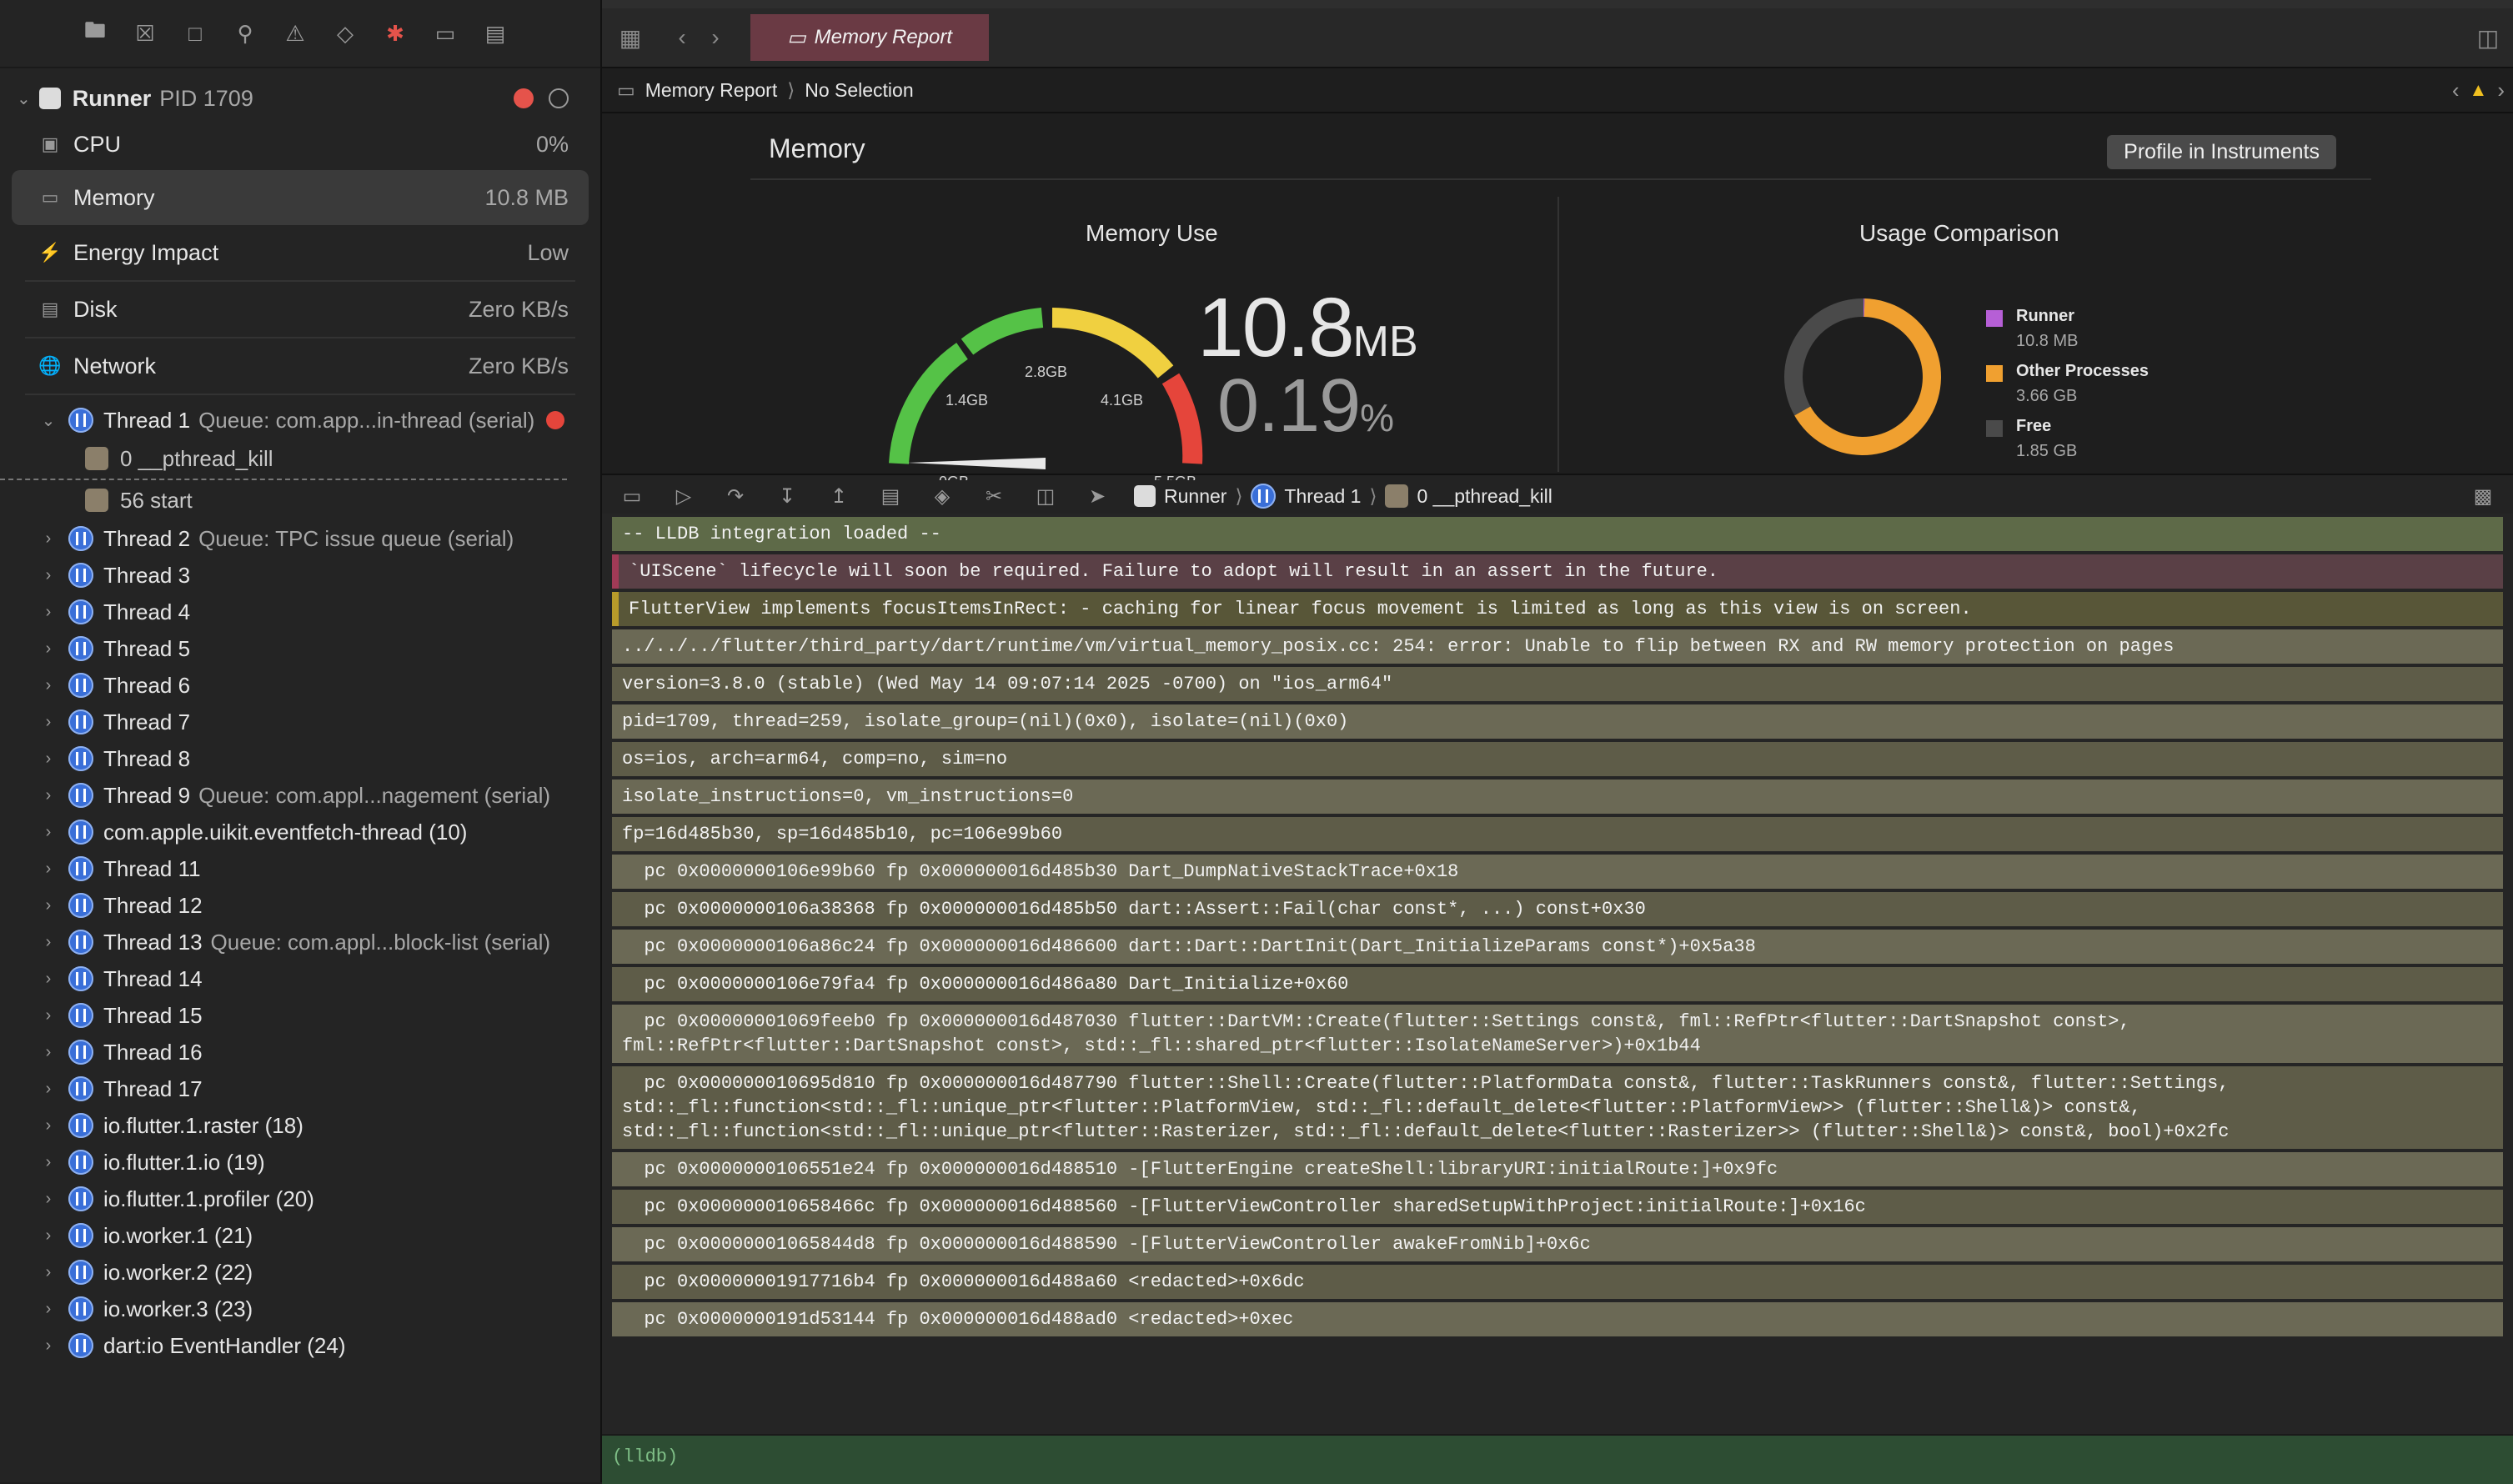 Image resolution: width=2513 pixels, height=1484 pixels. What do you see at coordinates (300, 1345) in the screenshot?
I see `thread-row: › dart:io EventHandler (24)` at bounding box center [300, 1345].